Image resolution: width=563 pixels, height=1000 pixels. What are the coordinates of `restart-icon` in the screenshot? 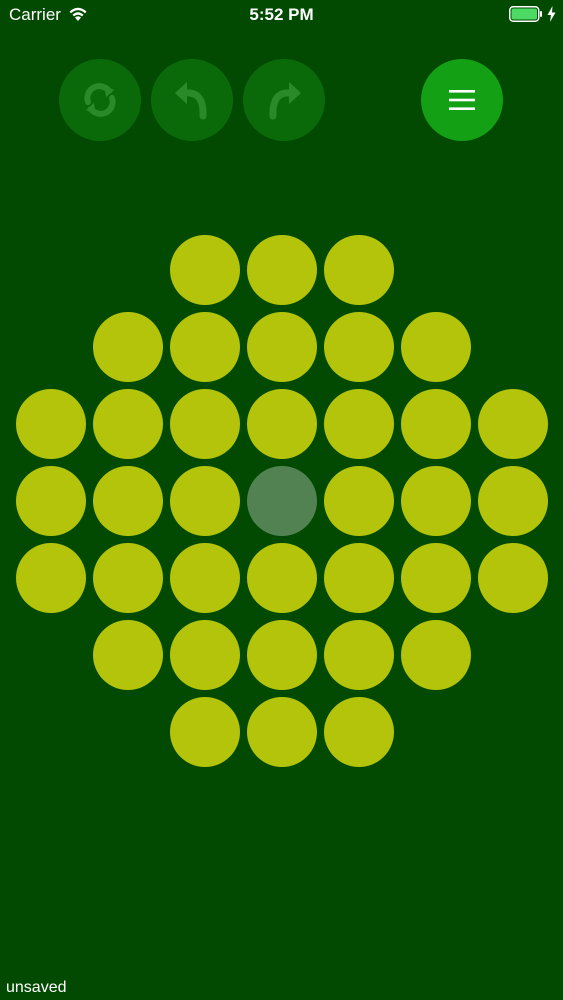 It's located at (100, 100).